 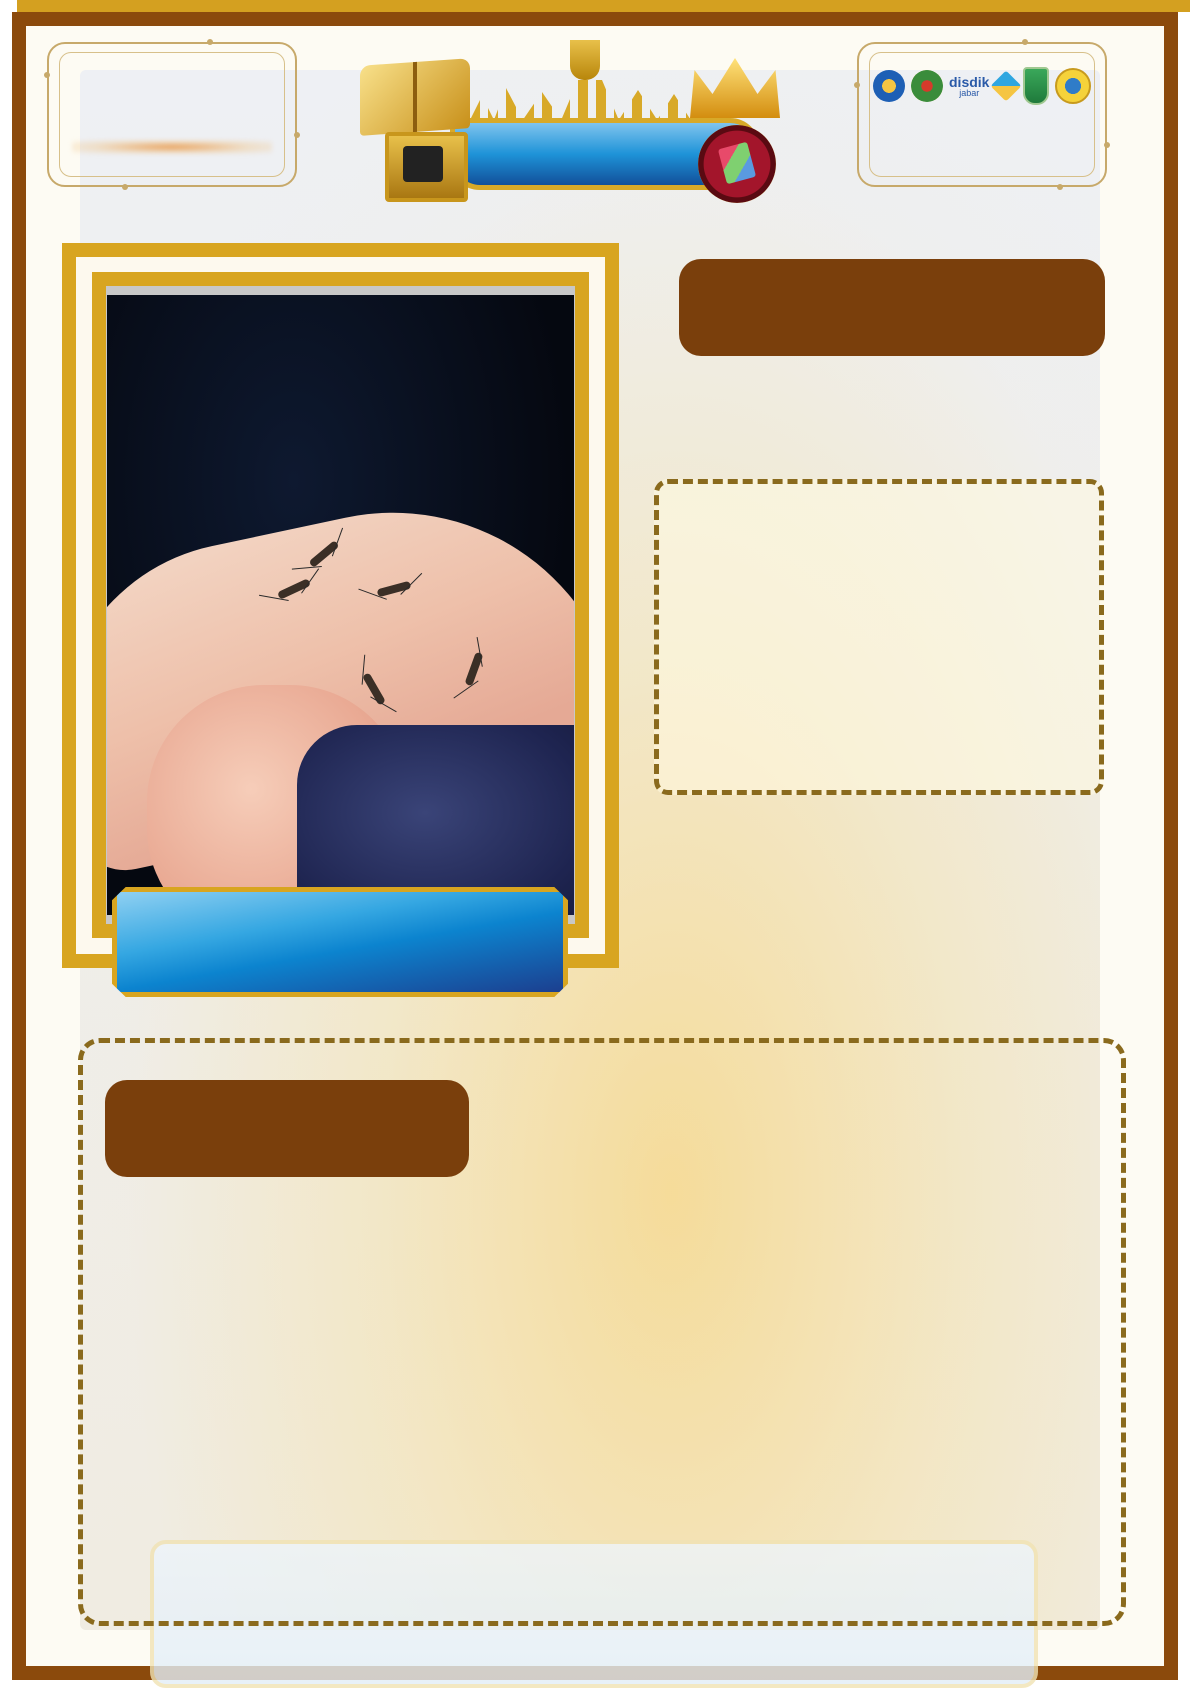 What do you see at coordinates (879, 637) in the screenshot?
I see `info-box` at bounding box center [879, 637].